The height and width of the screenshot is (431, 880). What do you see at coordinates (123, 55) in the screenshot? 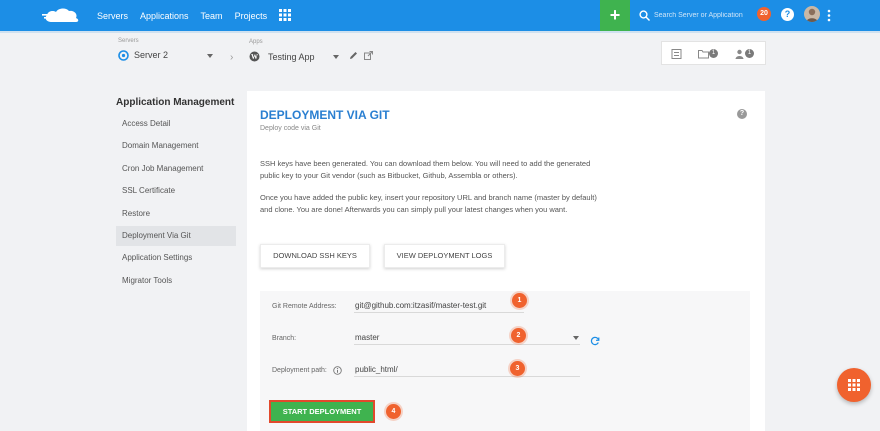
I see `server-icon` at bounding box center [123, 55].